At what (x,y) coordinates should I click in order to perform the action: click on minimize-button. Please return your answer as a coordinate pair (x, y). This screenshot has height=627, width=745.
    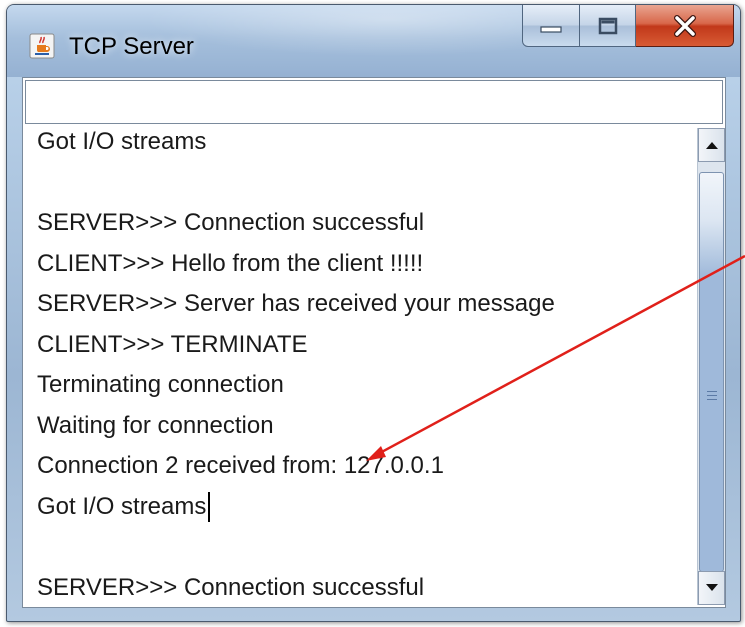
    Looking at the image, I should click on (551, 26).